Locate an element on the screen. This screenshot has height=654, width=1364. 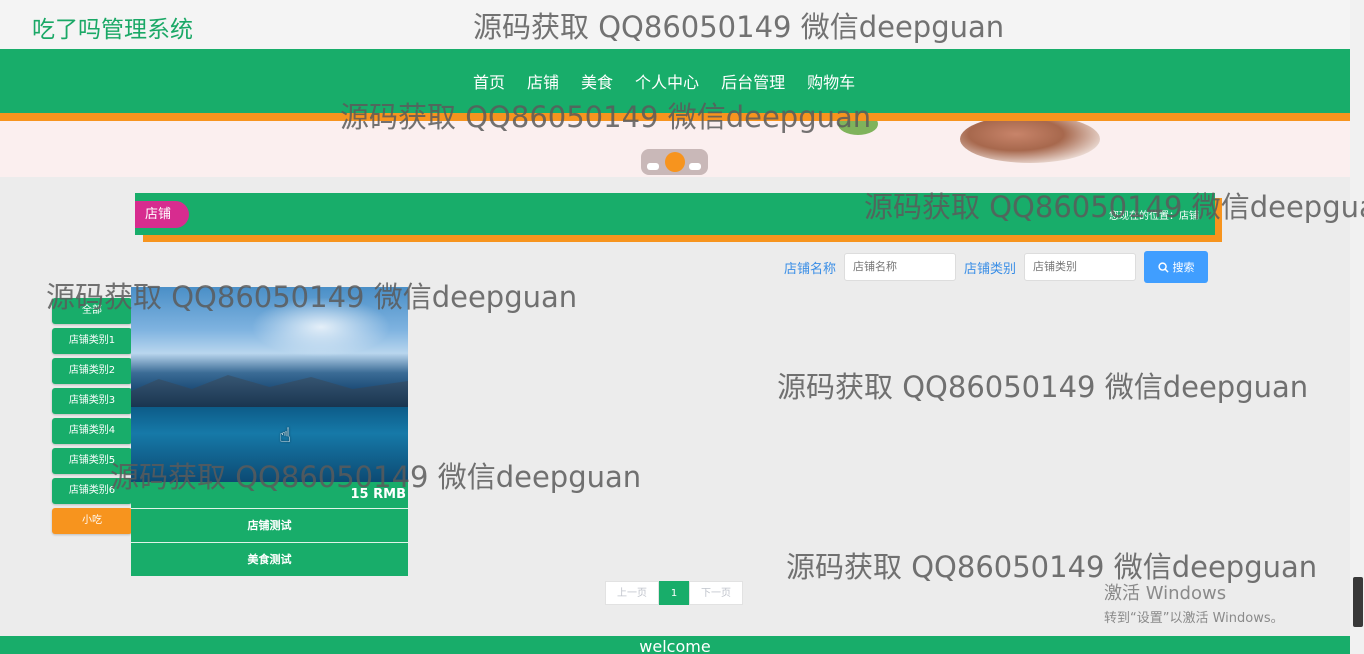
image-mountains is located at coordinates (269, 391).